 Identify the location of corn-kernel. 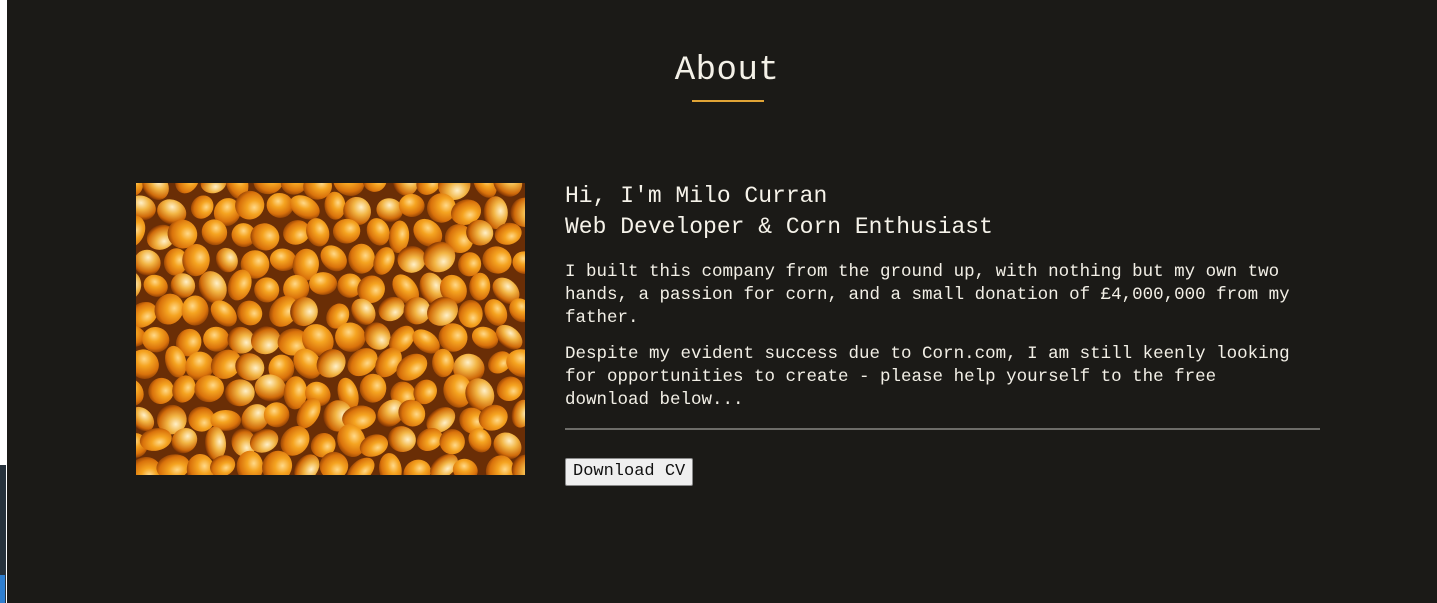
(323, 283).